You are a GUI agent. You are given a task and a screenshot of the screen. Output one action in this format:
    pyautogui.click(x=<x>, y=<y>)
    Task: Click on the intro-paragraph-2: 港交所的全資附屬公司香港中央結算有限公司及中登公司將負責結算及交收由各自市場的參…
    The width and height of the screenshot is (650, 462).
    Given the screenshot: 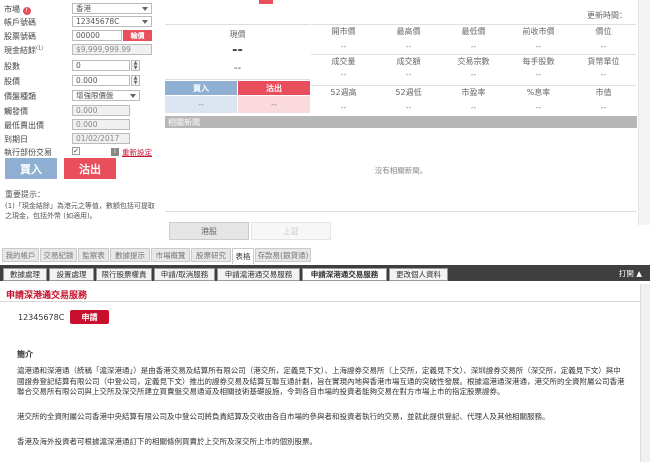 What is the action you would take?
    pyautogui.click(x=283, y=416)
    